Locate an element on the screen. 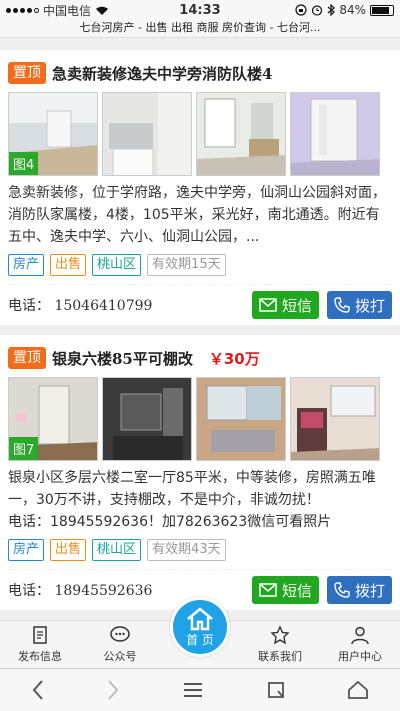  listing-phone-note: 电话：18945592636！加78263623微信可看照片 is located at coordinates (170, 522).